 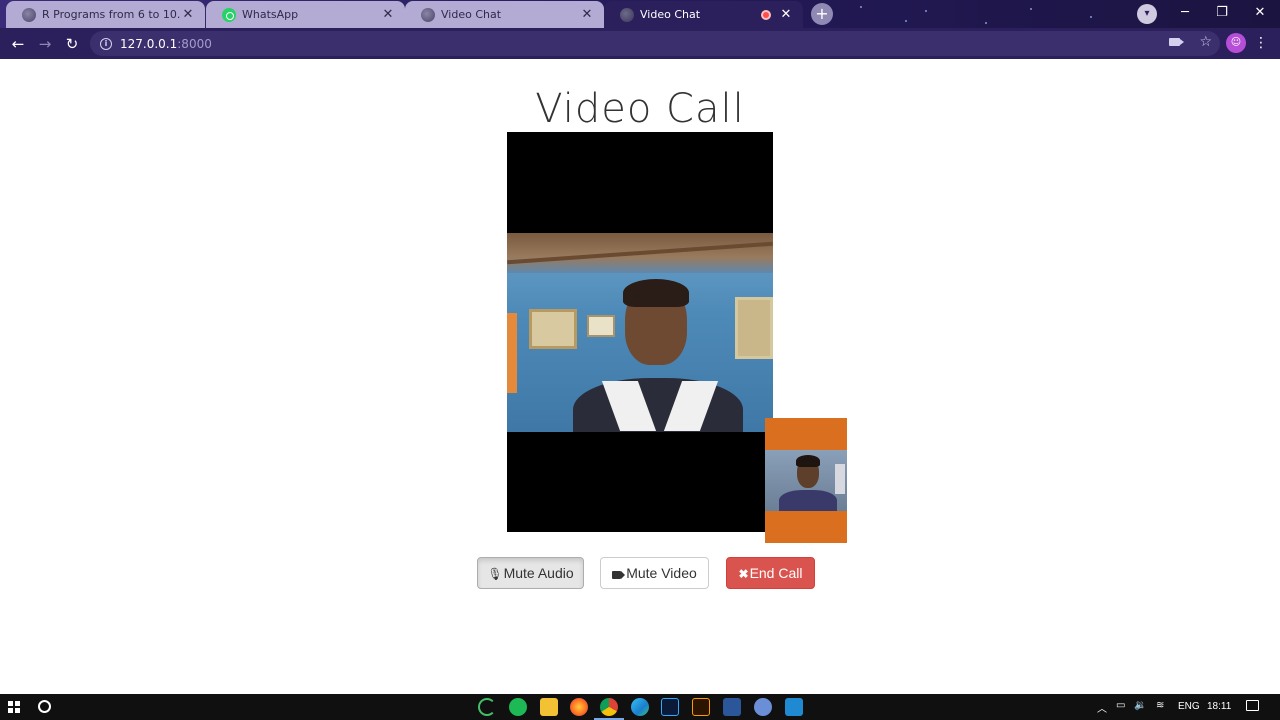 I want to click on spotify-icon, so click(x=518, y=707).